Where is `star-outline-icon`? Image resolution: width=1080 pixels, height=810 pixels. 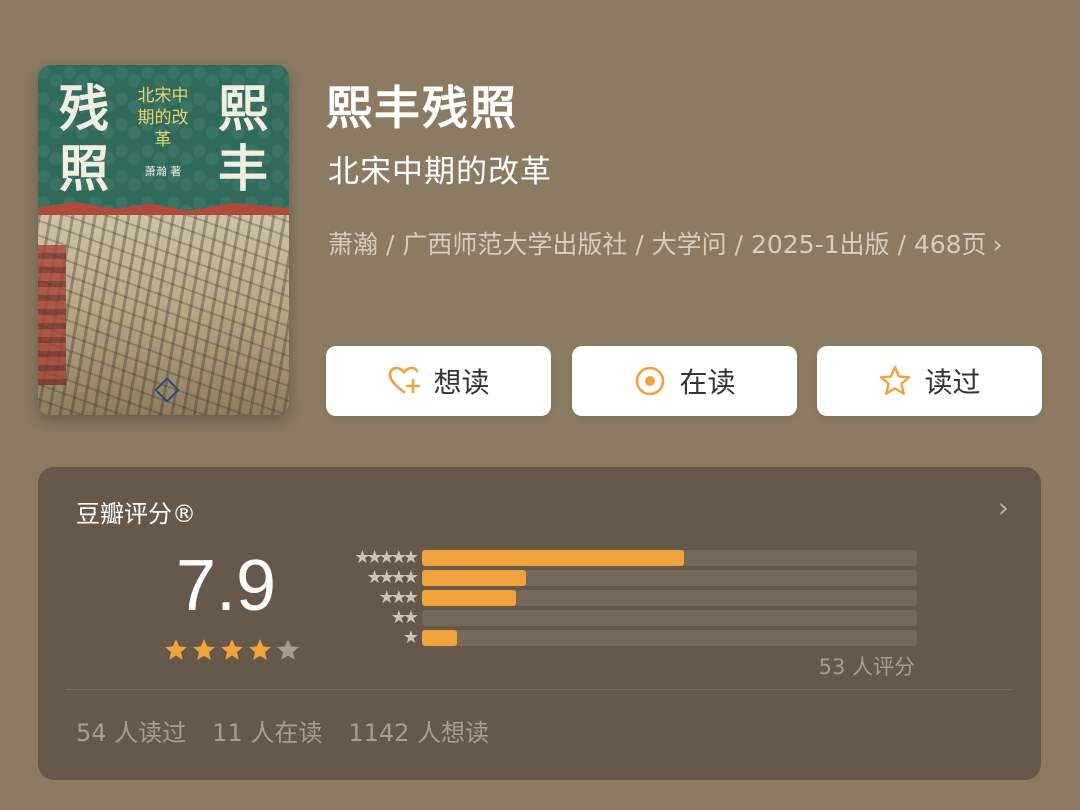
star-outline-icon is located at coordinates (895, 380).